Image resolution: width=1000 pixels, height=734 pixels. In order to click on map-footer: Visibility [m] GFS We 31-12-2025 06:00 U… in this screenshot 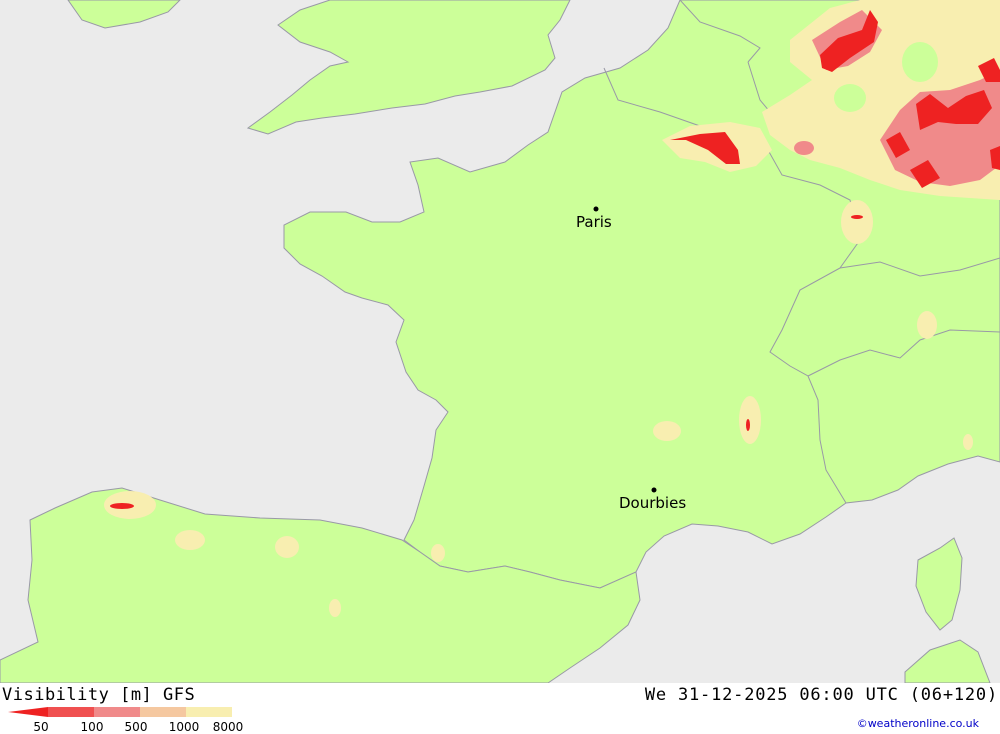, I will do `click(500, 708)`.